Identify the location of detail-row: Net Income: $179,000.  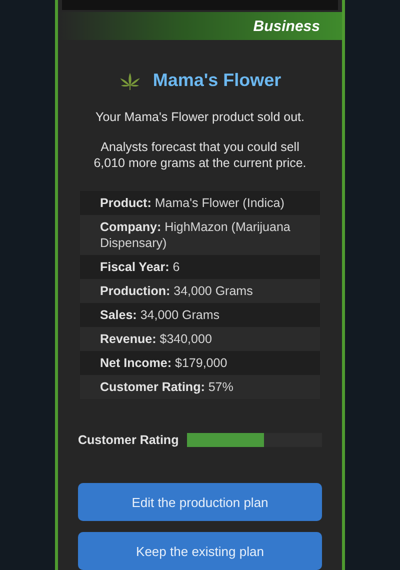
(200, 363).